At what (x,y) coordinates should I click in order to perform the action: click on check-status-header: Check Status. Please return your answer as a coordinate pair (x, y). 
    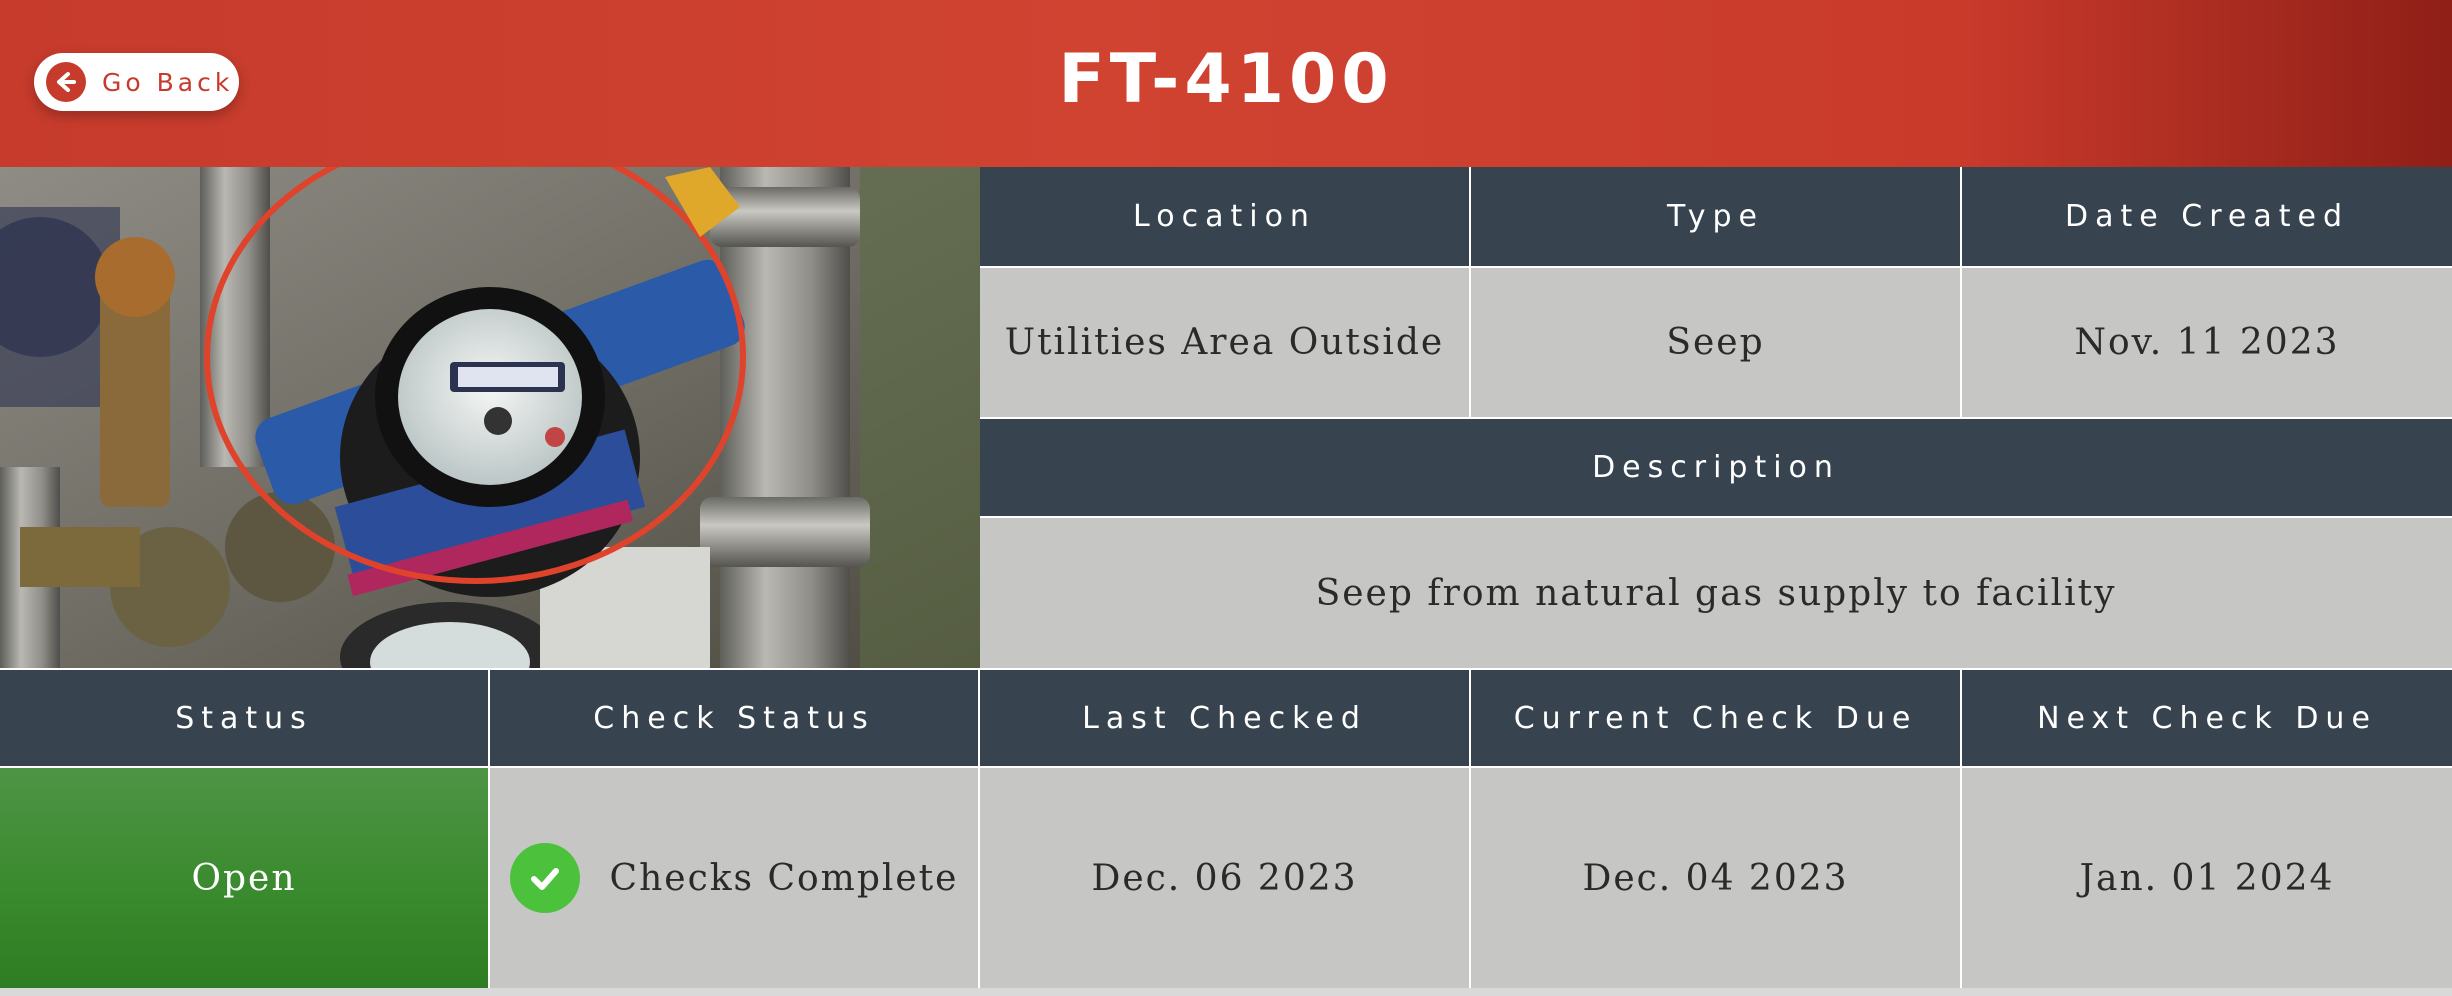
    Looking at the image, I should click on (735, 718).